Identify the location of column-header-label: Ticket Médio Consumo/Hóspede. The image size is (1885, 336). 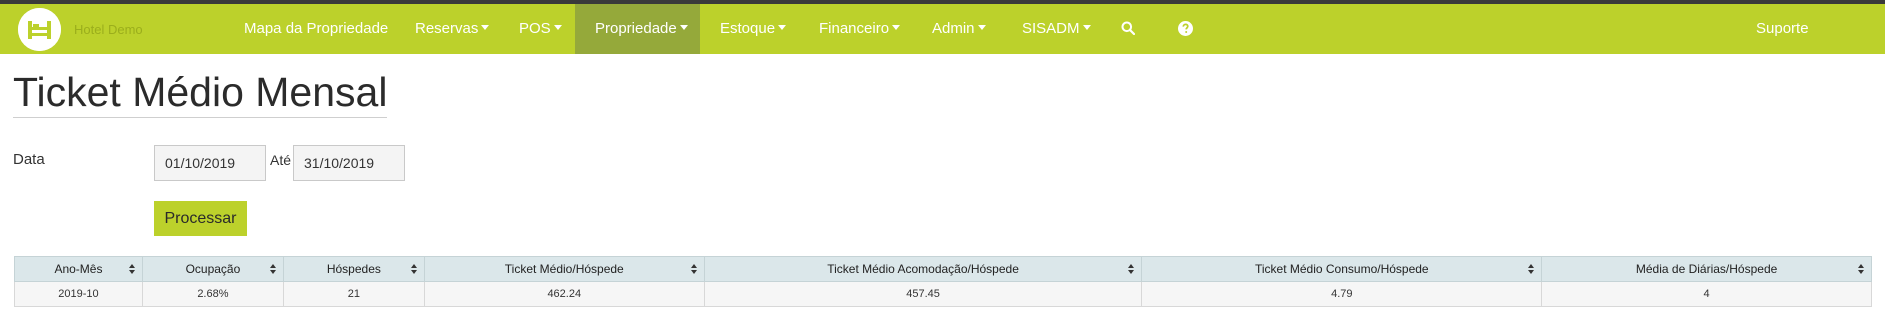
(1341, 269).